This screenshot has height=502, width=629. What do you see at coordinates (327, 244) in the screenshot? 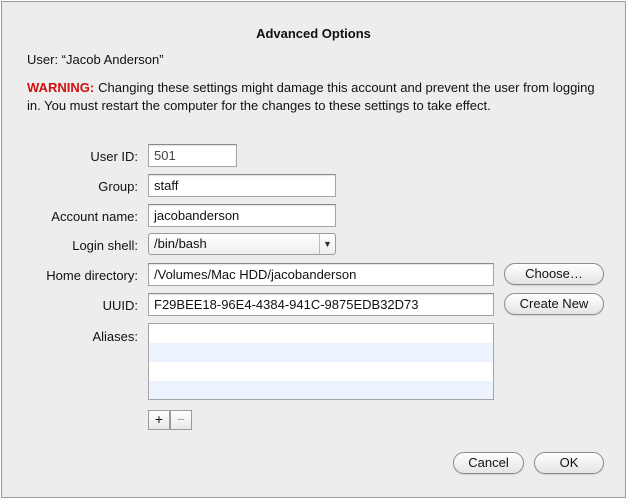
I see `dropdown-arrow-icon: ▼` at bounding box center [327, 244].